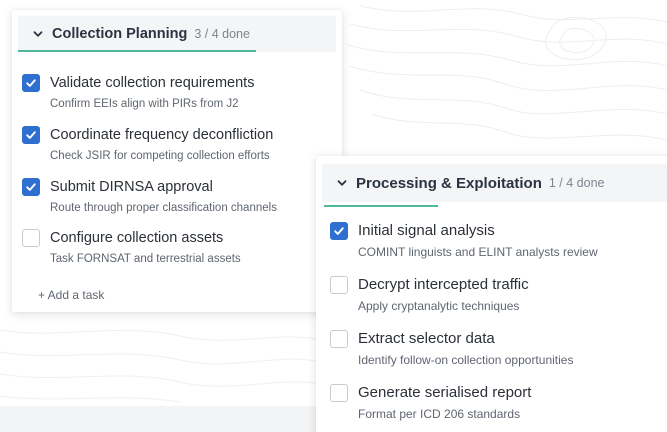 This screenshot has height=432, width=667. What do you see at coordinates (439, 414) in the screenshot?
I see `task-subtitle: Format per ICD 206 standards` at bounding box center [439, 414].